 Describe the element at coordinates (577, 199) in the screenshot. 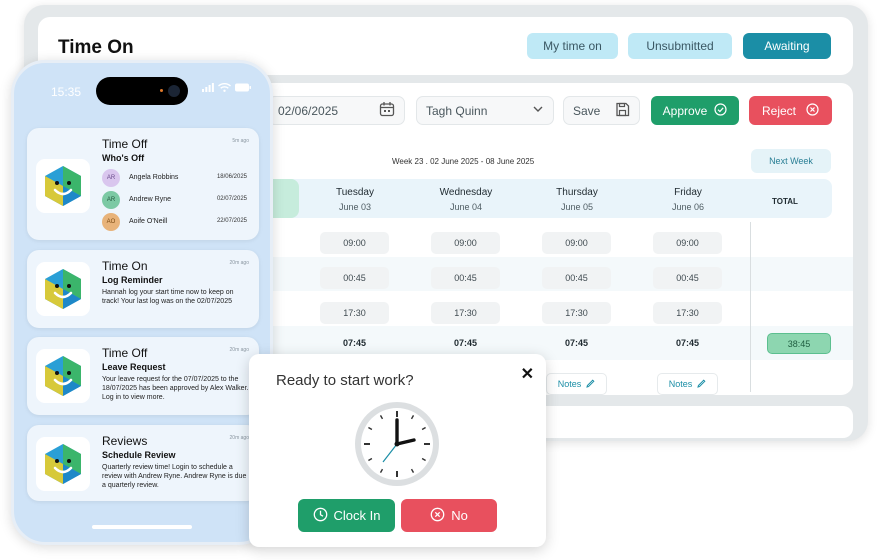

I see `day-header-thursday: Thursday June 05` at that location.